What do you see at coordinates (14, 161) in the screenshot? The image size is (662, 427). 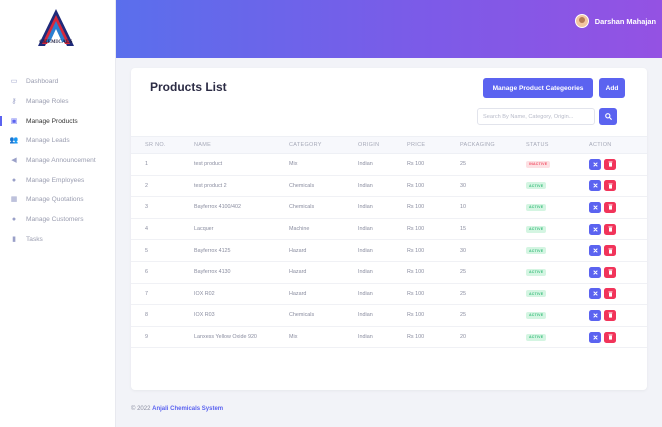 I see `megaphone-icon: ◀` at bounding box center [14, 161].